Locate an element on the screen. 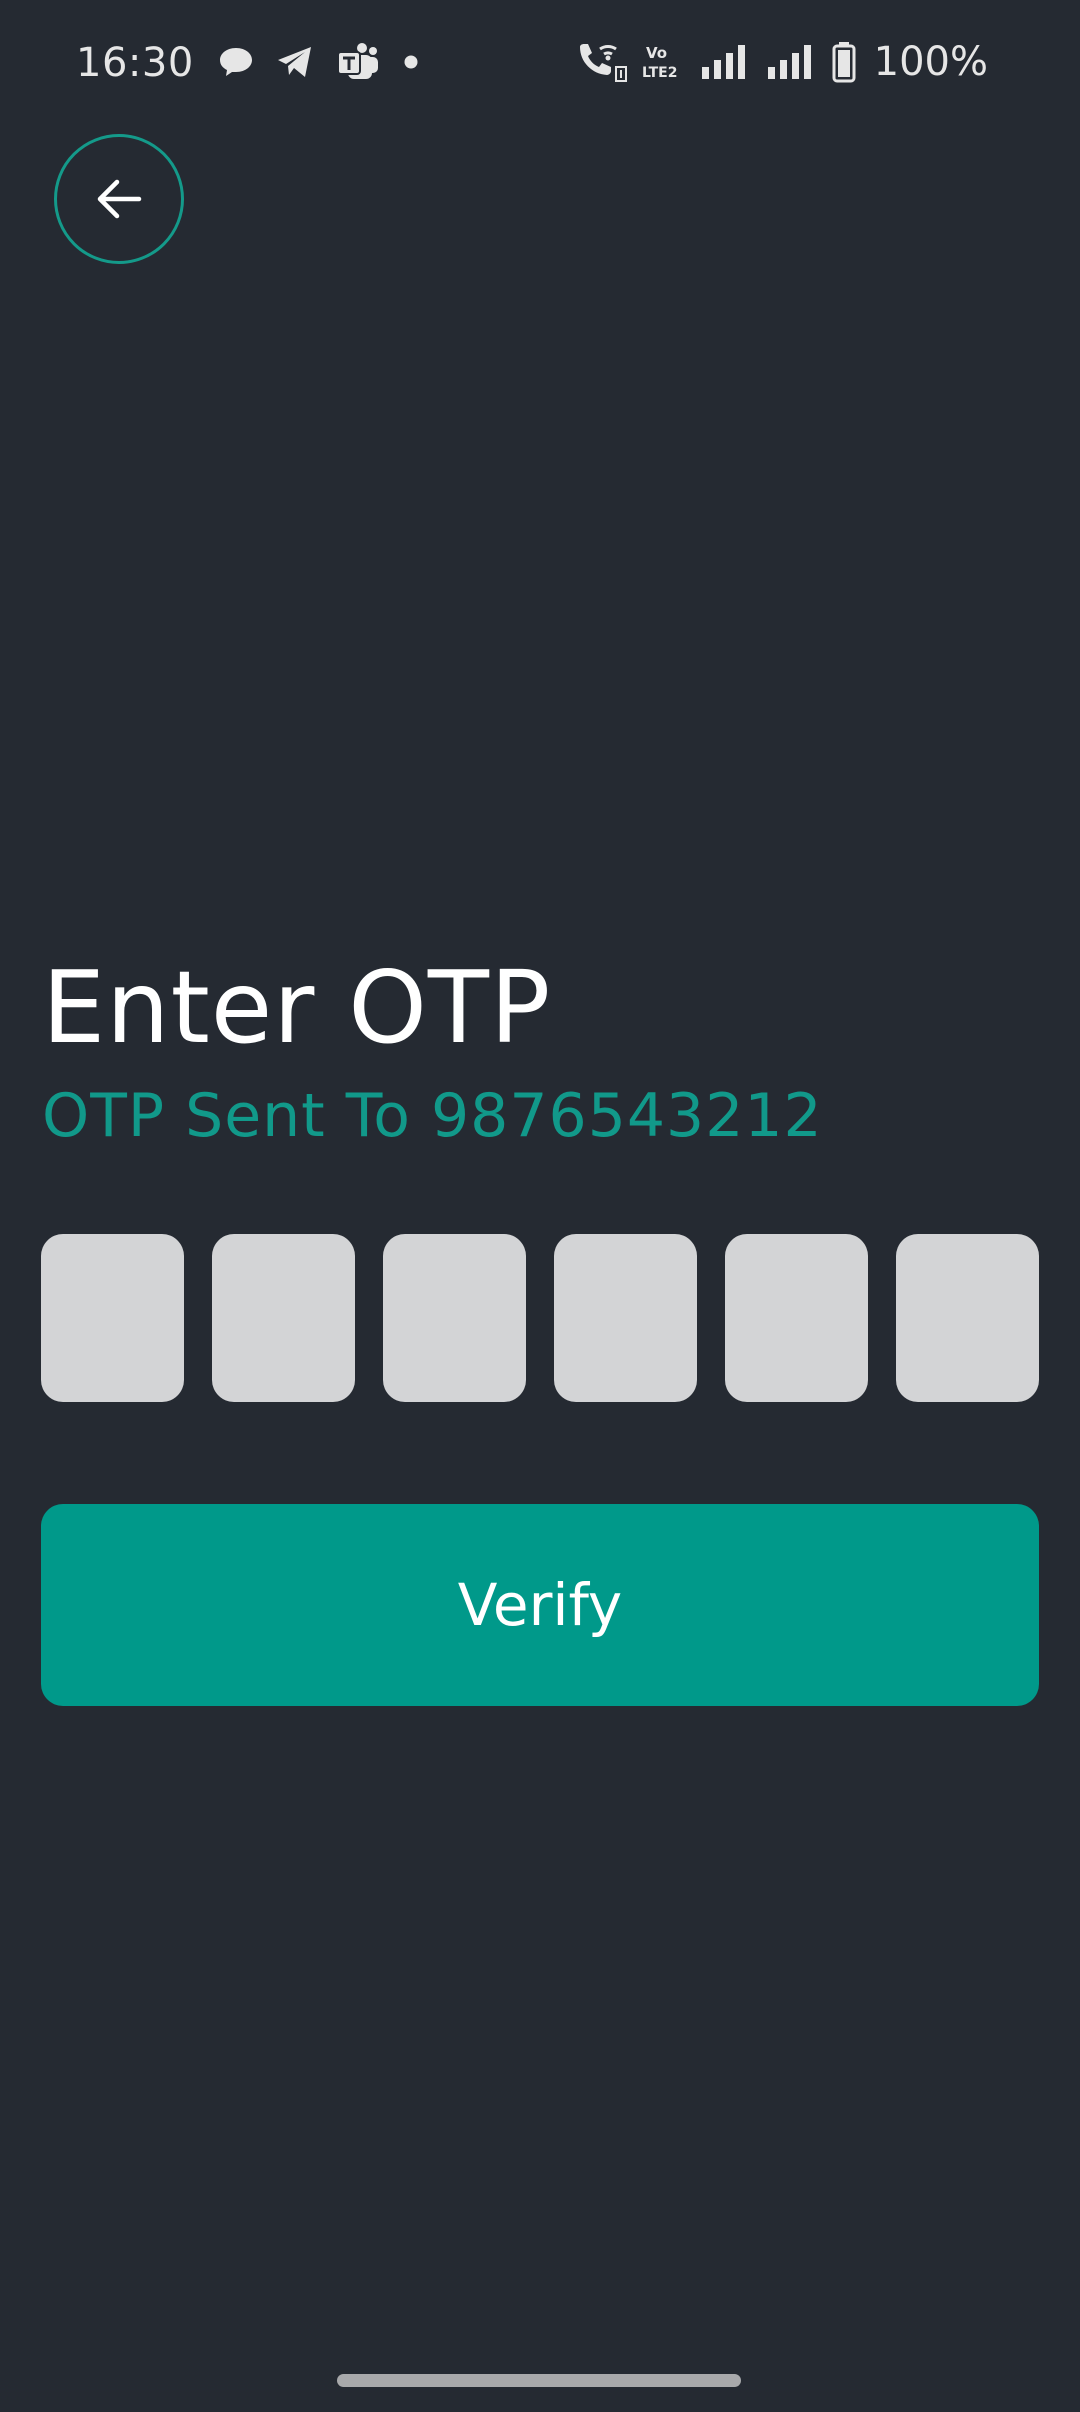 Image resolution: width=1080 pixels, height=2412 pixels. otp-sent-subtitle: OTP Sent To 9876543212 is located at coordinates (432, 1116).